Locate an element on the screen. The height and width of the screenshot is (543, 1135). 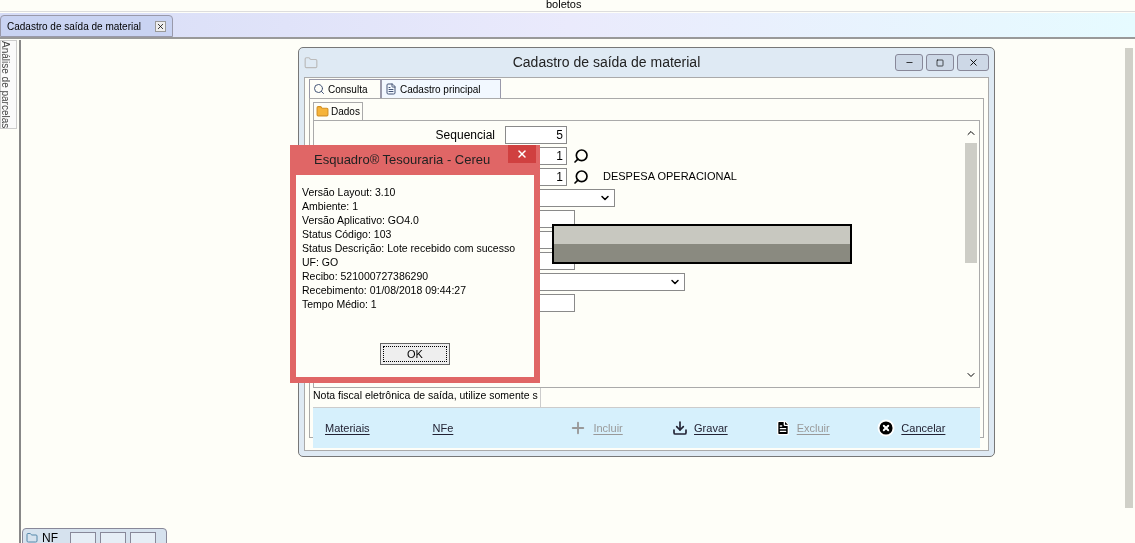
tab: Dados is located at coordinates (338, 111).